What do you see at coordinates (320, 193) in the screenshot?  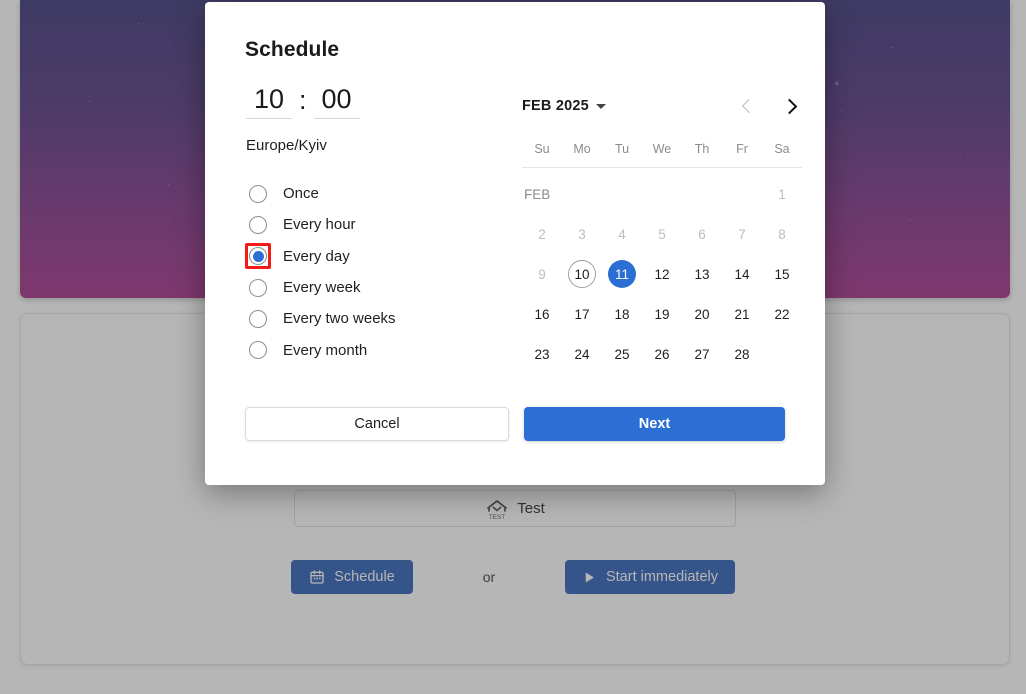 I see `frequency-option-once: Once` at bounding box center [320, 193].